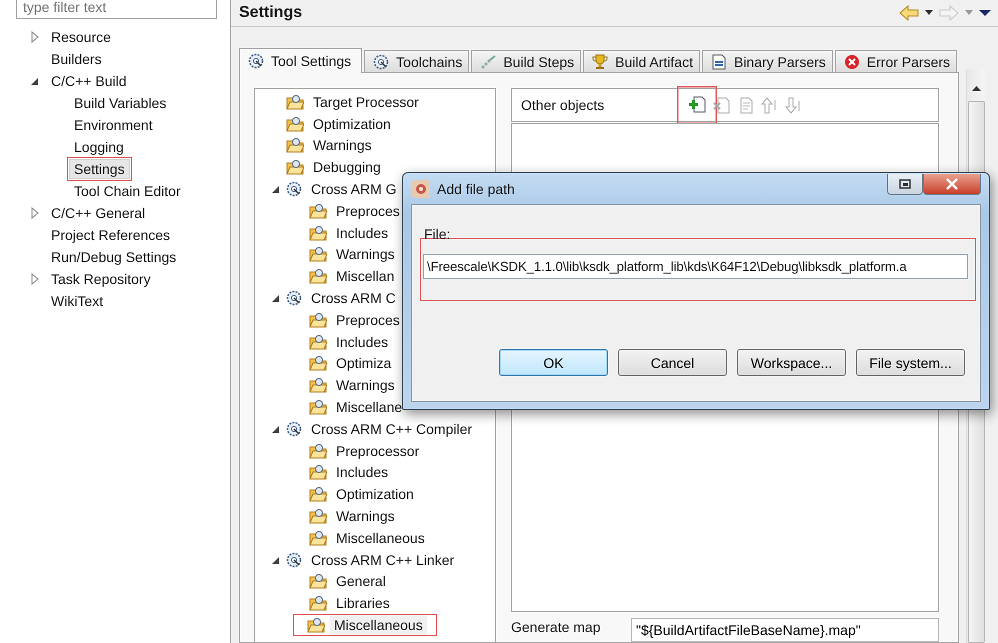  What do you see at coordinates (127, 191) in the screenshot?
I see `nav-item: Tool Chain Editor` at bounding box center [127, 191].